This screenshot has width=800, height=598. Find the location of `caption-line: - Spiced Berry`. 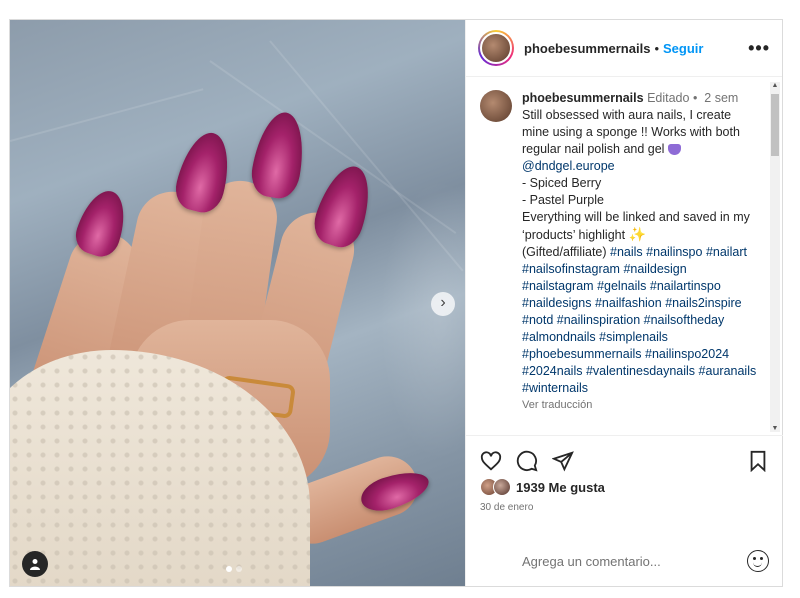

caption-line: - Spiced Berry is located at coordinates (562, 183).